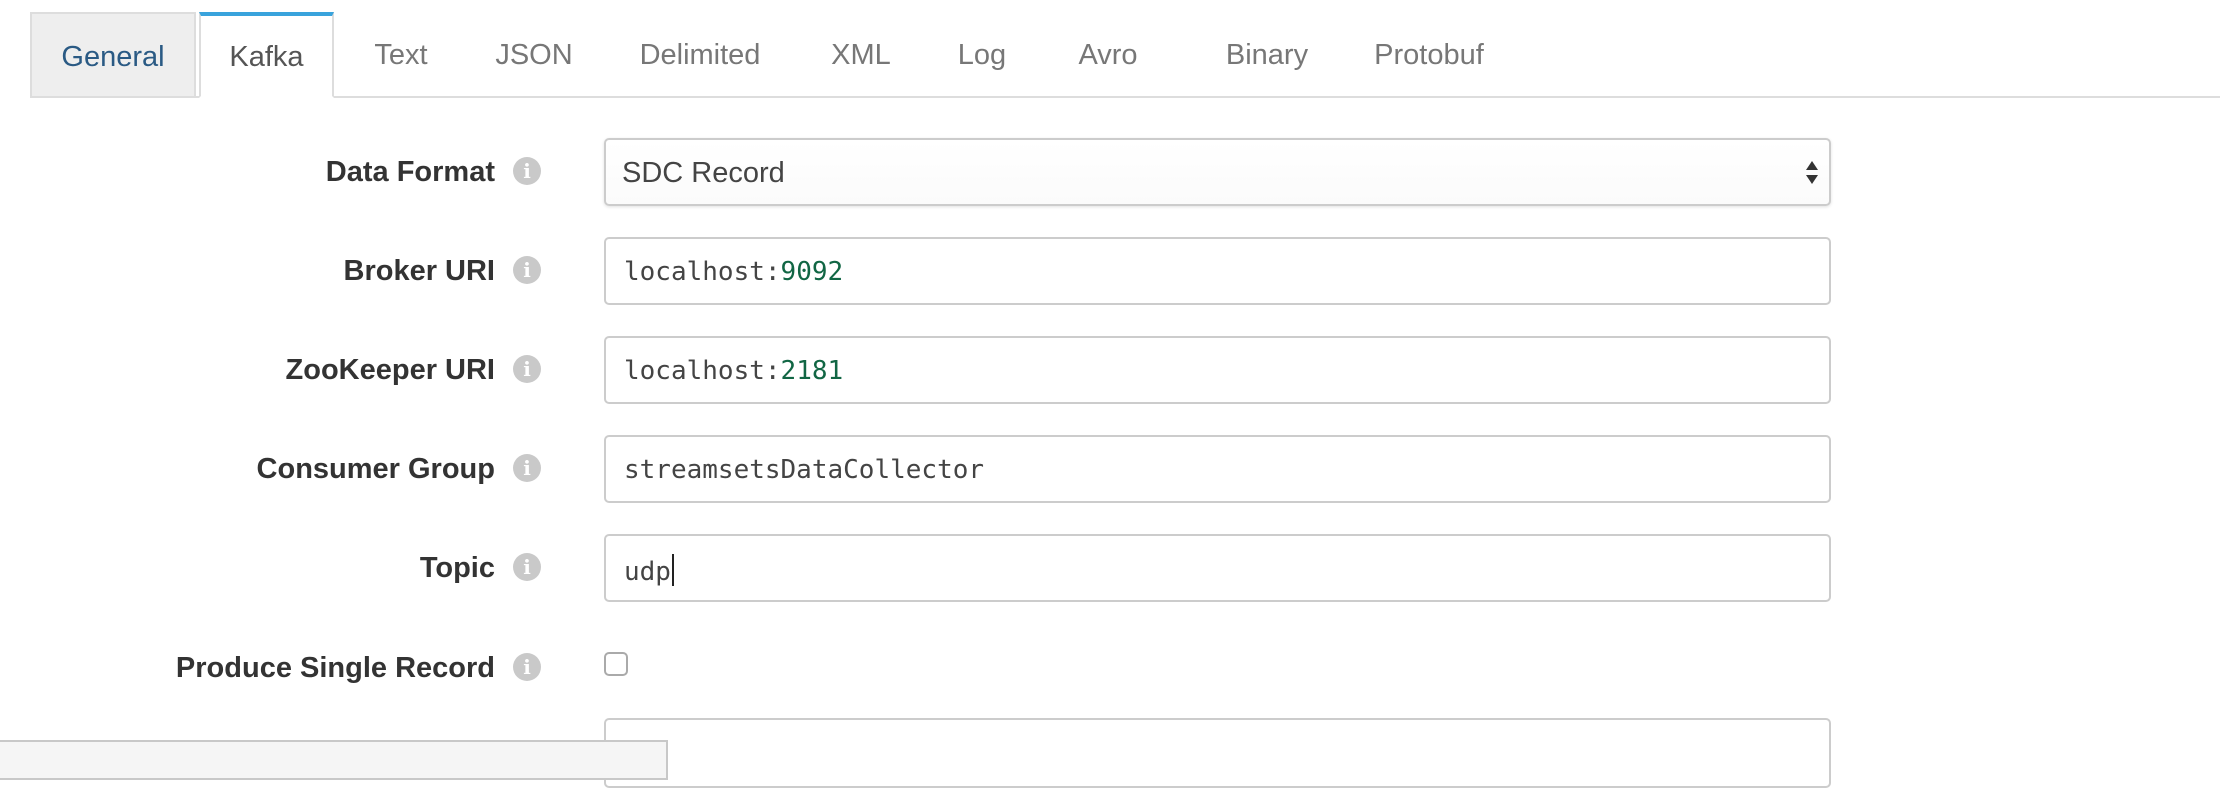 The height and width of the screenshot is (788, 2220). What do you see at coordinates (113, 57) in the screenshot?
I see `tab-general-label: General` at bounding box center [113, 57].